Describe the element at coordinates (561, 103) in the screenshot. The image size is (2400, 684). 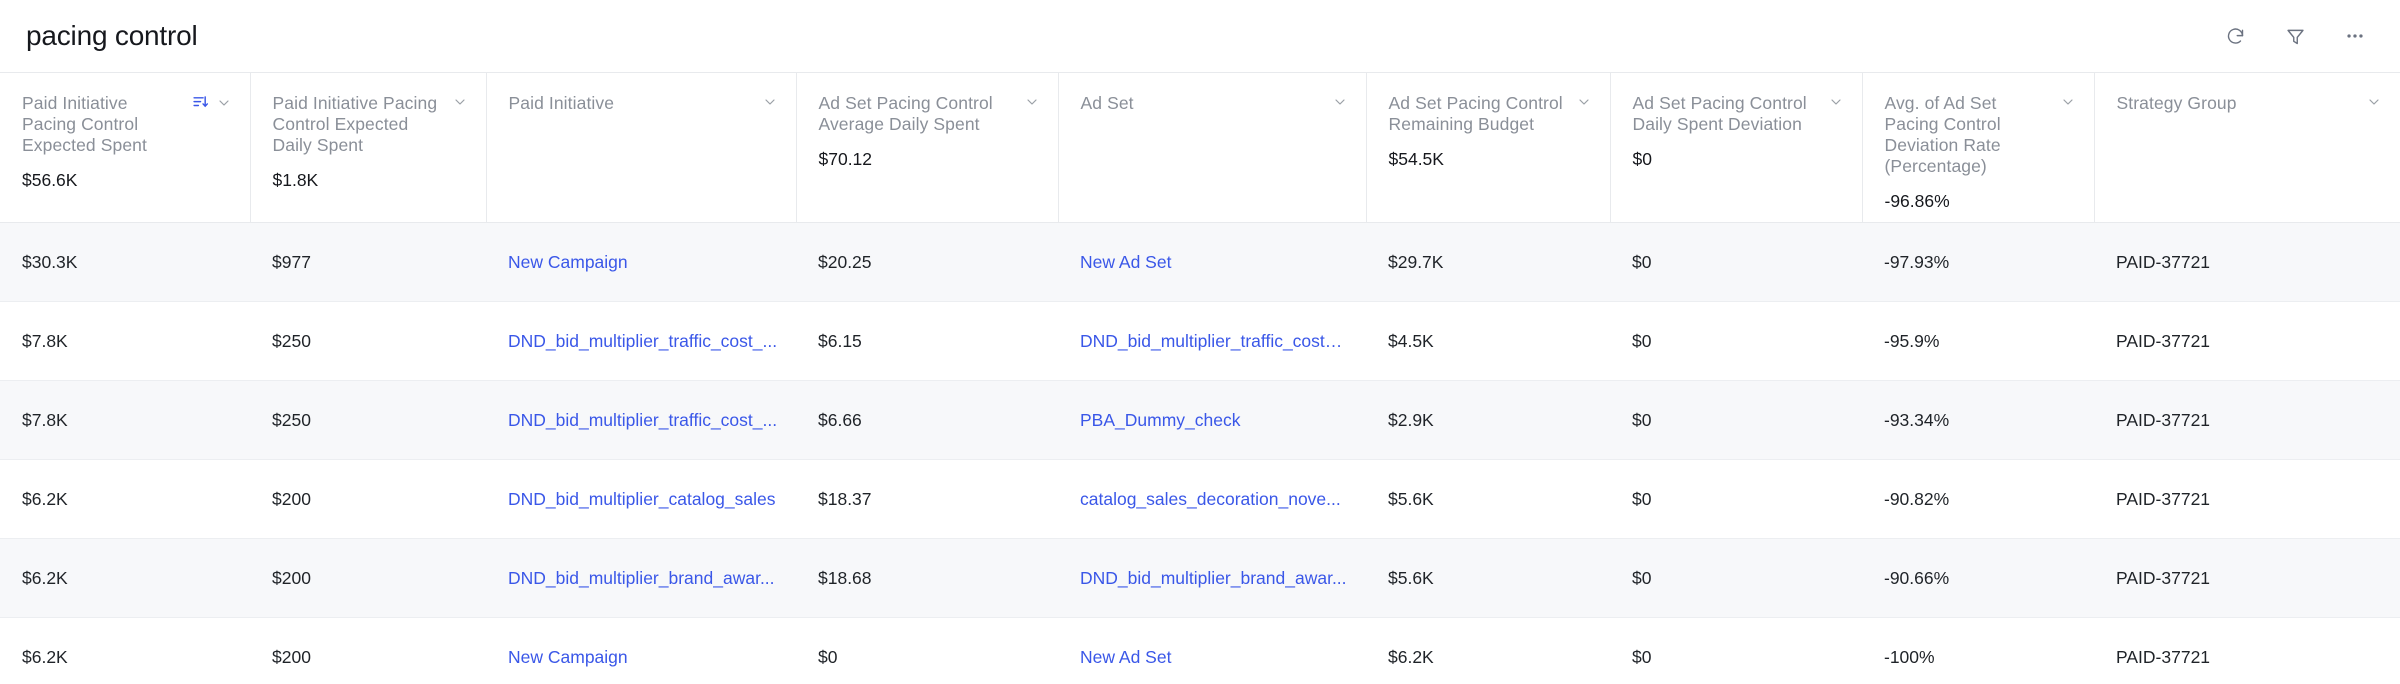
I see `column-header-label: Paid Initiative` at that location.